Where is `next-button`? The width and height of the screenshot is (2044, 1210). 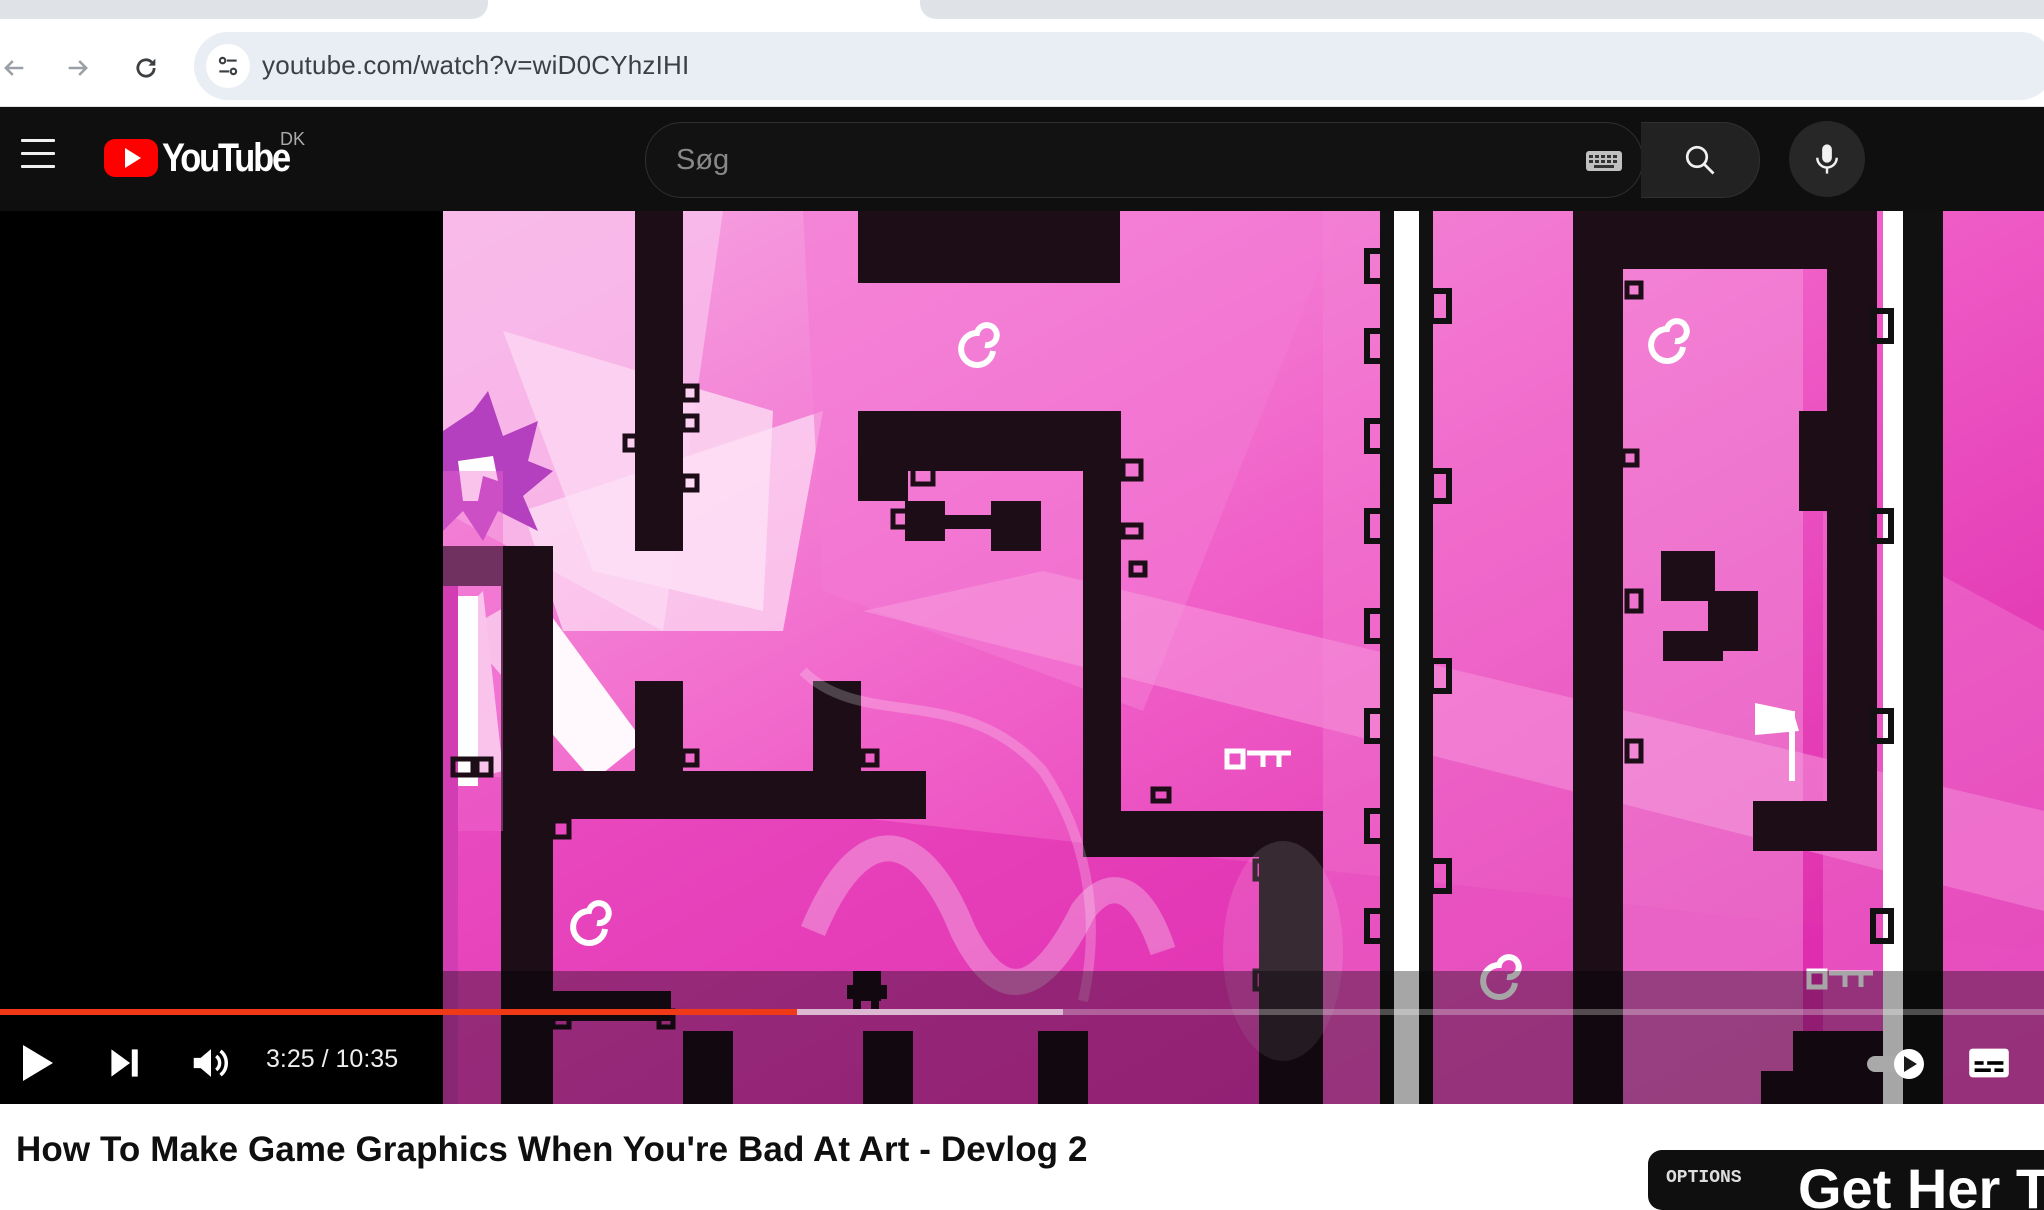 next-button is located at coordinates (125, 1063).